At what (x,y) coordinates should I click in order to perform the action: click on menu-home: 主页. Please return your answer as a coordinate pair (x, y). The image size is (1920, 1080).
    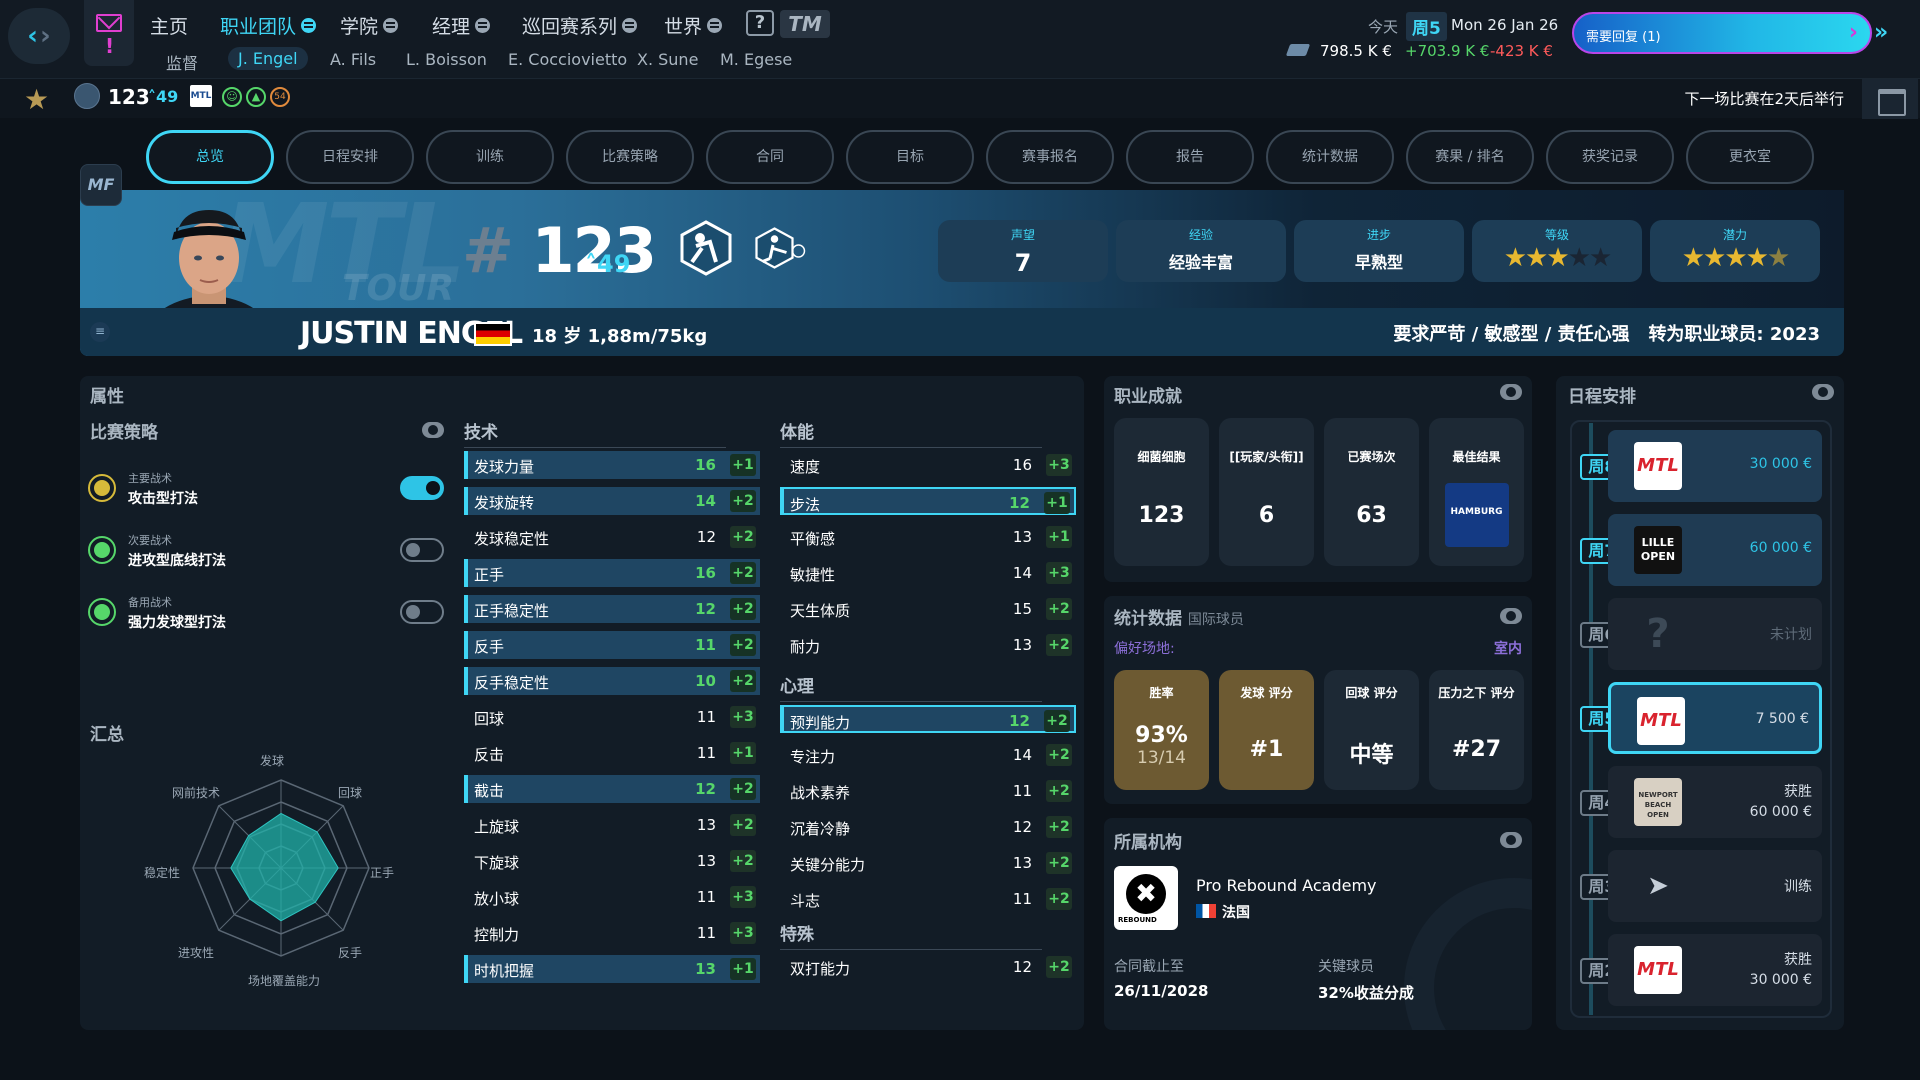
    Looking at the image, I should click on (169, 25).